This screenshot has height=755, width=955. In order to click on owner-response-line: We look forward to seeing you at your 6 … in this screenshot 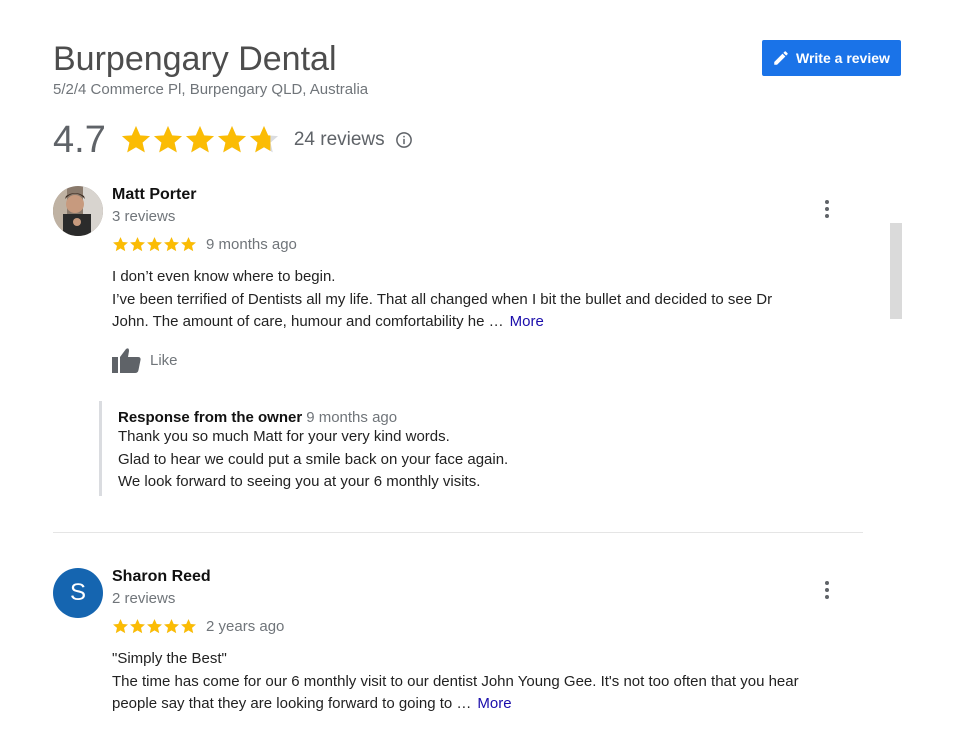, I will do `click(299, 481)`.